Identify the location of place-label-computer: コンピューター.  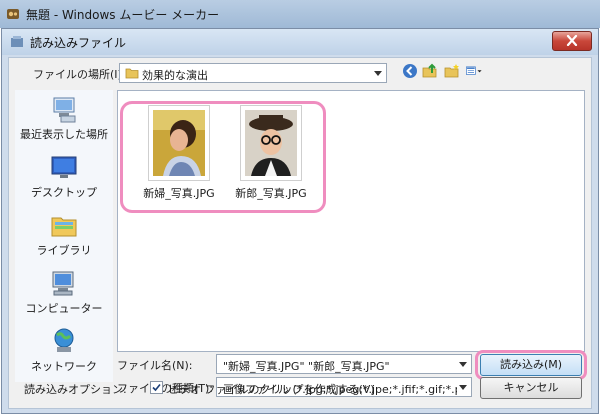
(64, 308).